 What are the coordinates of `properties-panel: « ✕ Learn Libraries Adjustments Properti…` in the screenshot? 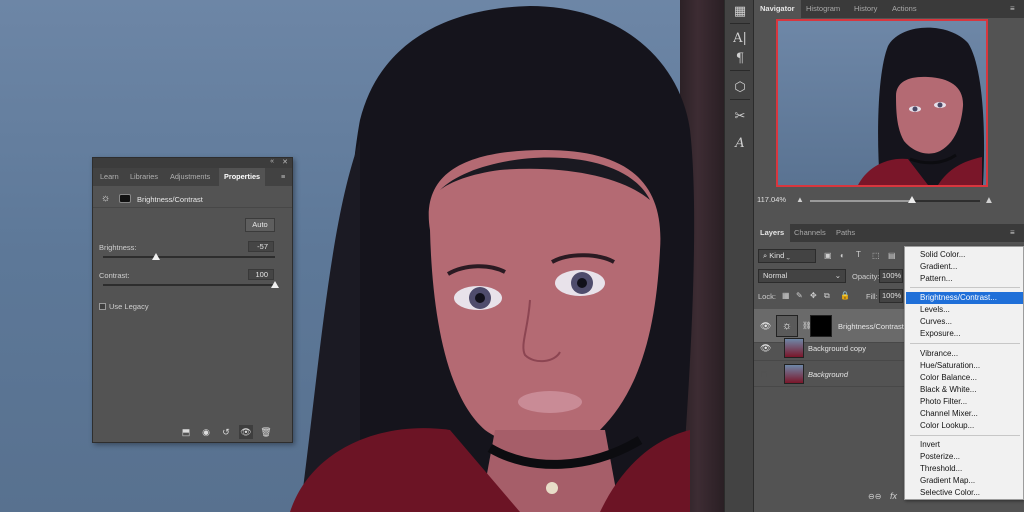 It's located at (192, 300).